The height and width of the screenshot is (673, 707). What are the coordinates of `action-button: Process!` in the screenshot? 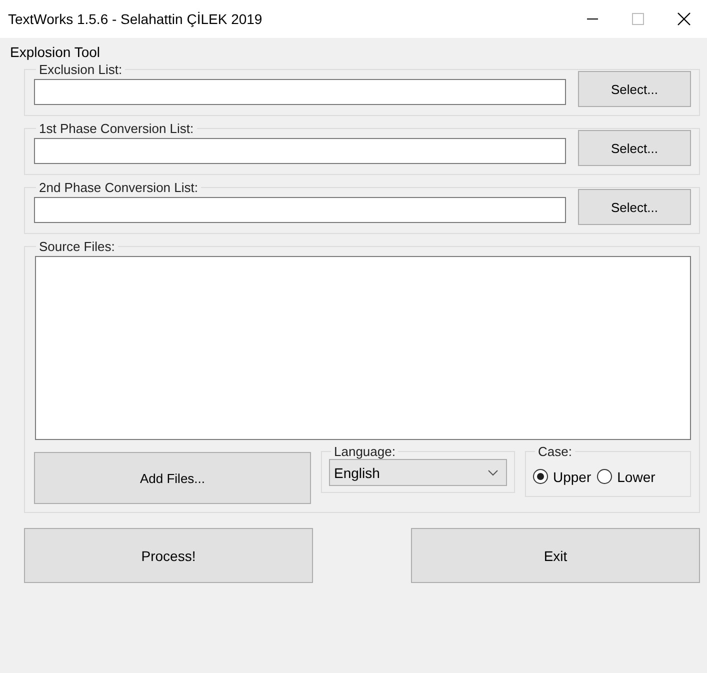 It's located at (168, 555).